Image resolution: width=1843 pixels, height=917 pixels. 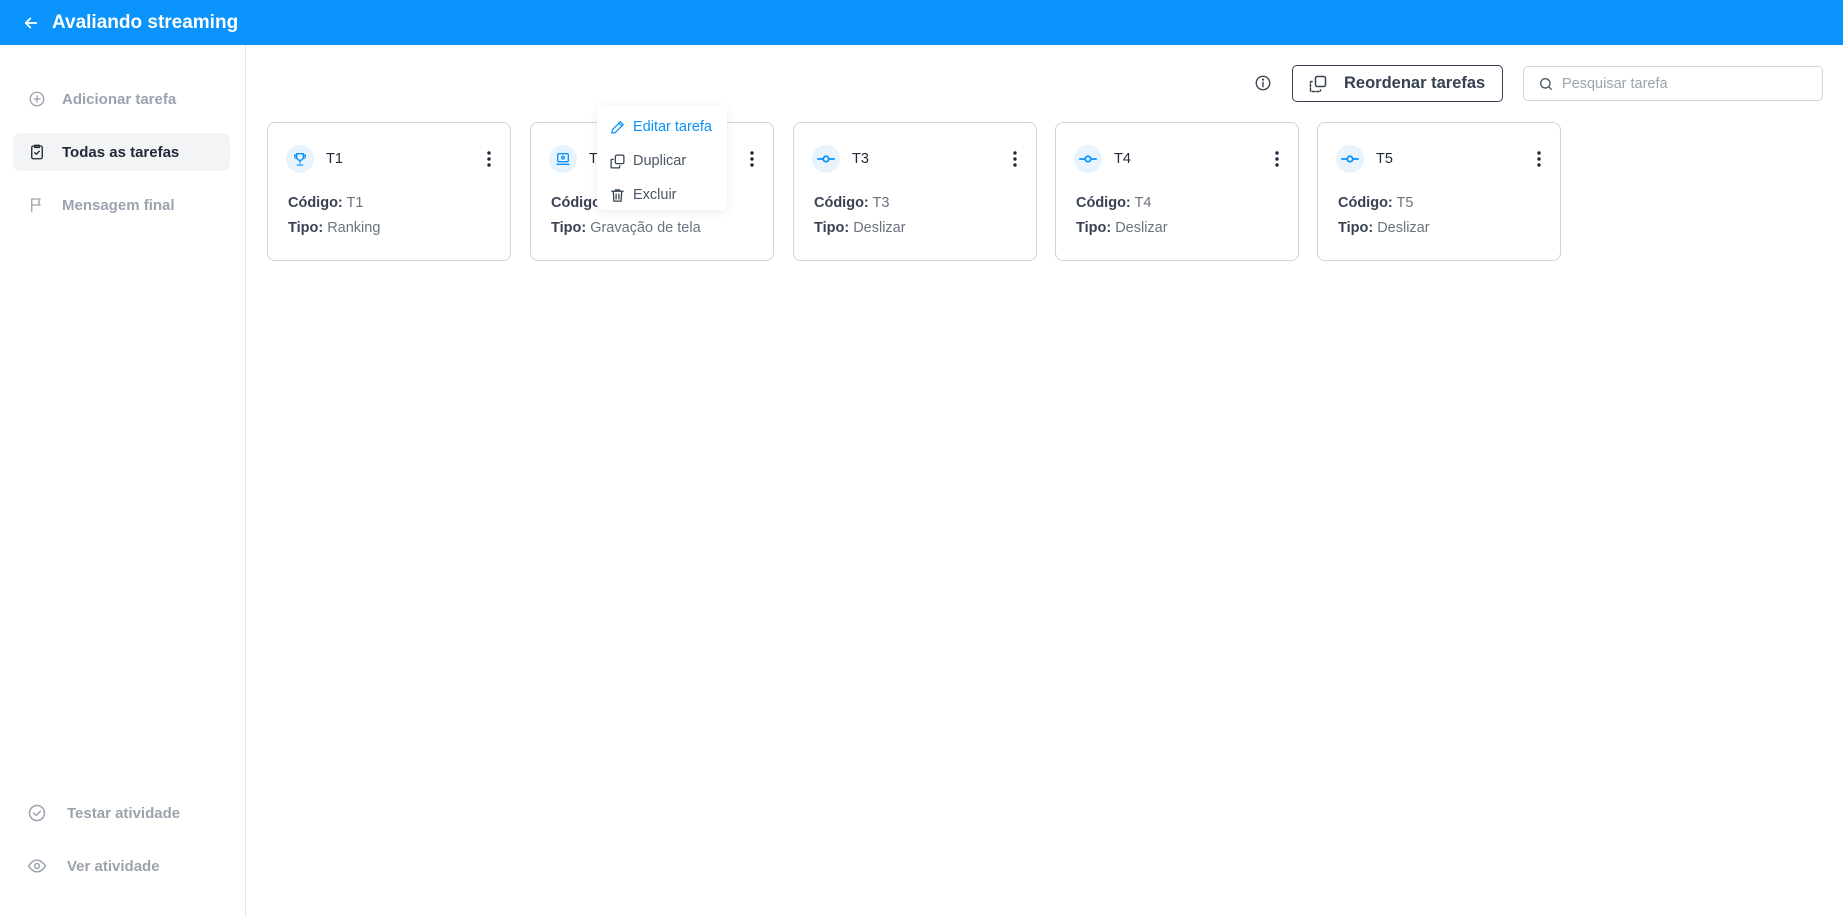 I want to click on sidebar-item-all-tasks: Todas as tarefas, so click(x=121, y=152).